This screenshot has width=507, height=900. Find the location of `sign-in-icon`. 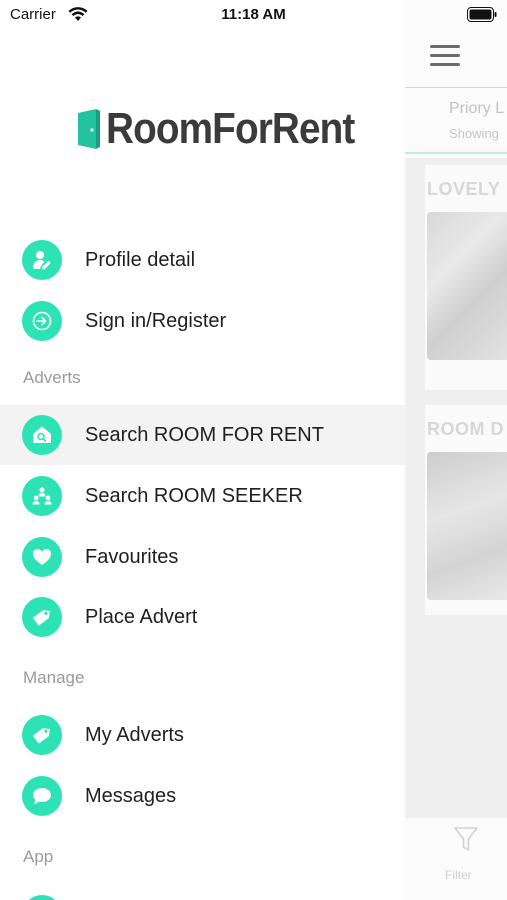

sign-in-icon is located at coordinates (42, 321).